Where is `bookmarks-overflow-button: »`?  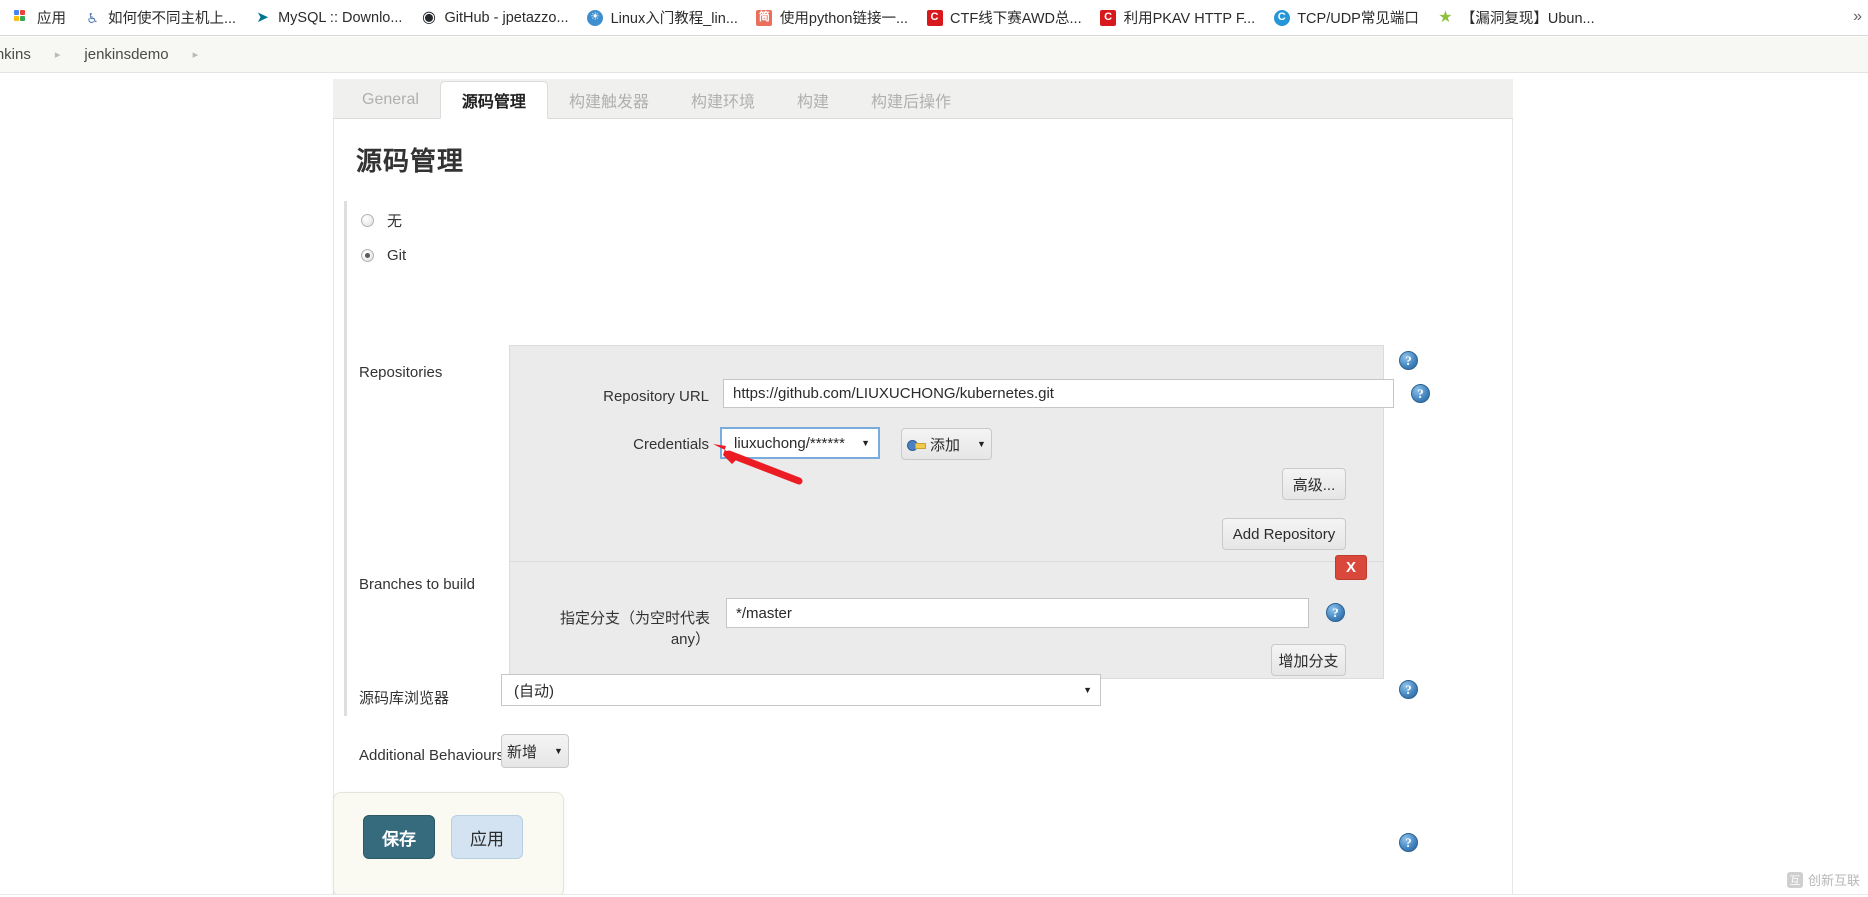 bookmarks-overflow-button: » is located at coordinates (1857, 17).